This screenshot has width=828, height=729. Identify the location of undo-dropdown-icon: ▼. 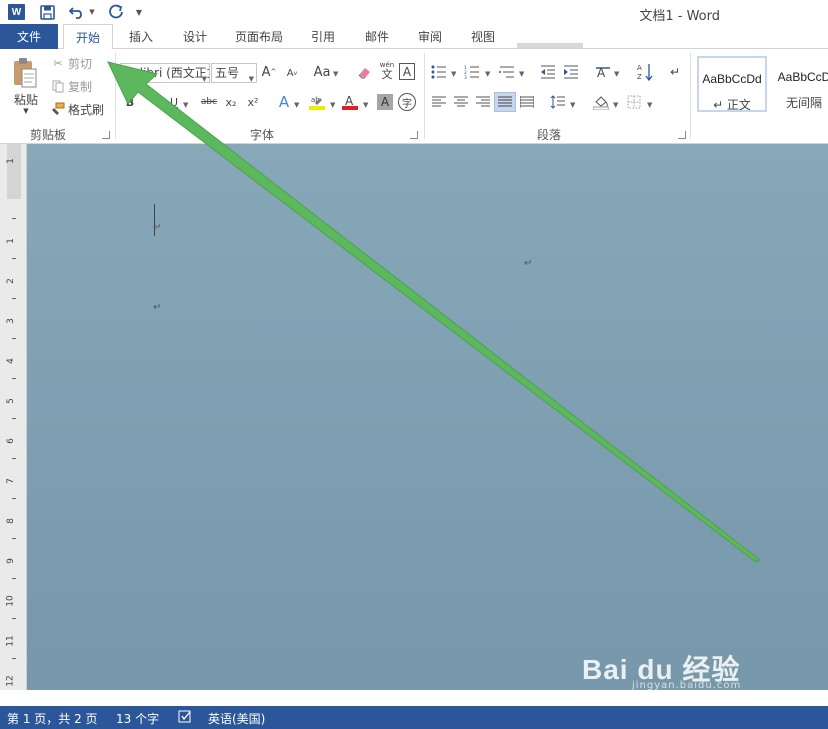
(92, 12).